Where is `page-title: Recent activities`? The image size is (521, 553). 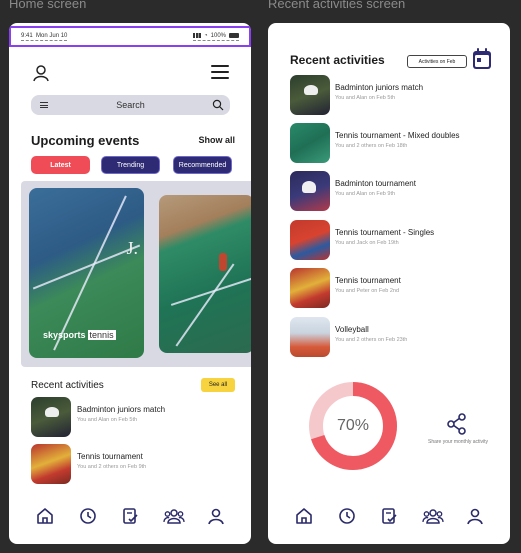
page-title: Recent activities is located at coordinates (337, 60).